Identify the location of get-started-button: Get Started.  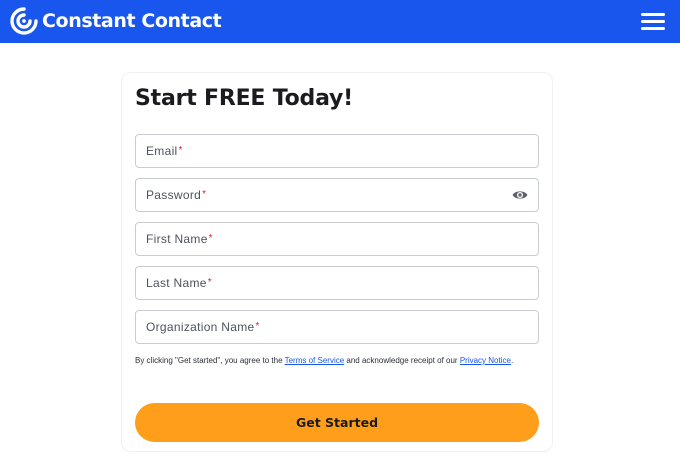
(337, 422).